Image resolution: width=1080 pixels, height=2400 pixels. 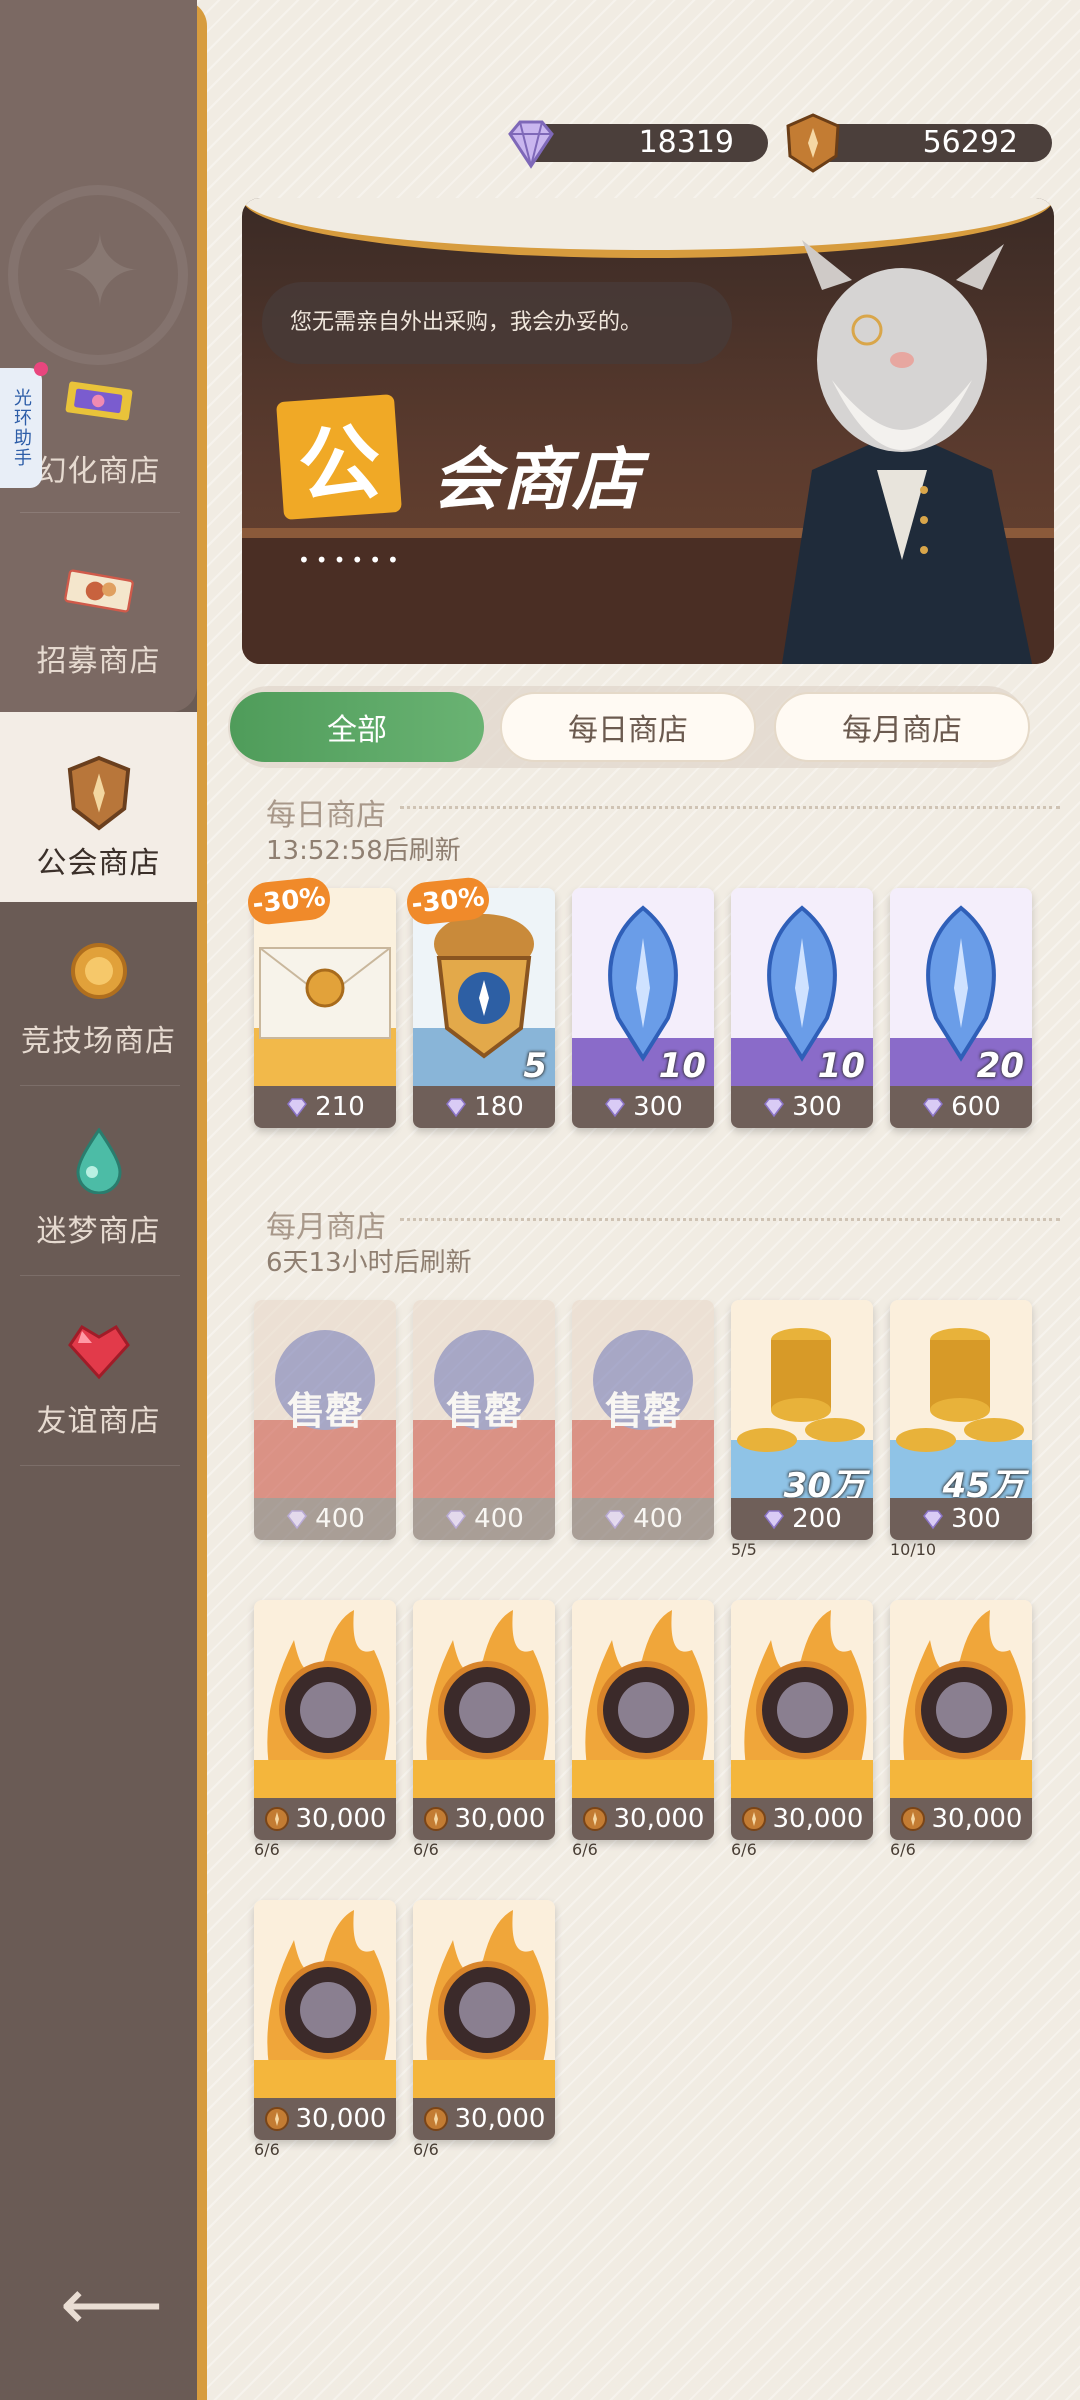 I want to click on item-price: 200, so click(x=802, y=1519).